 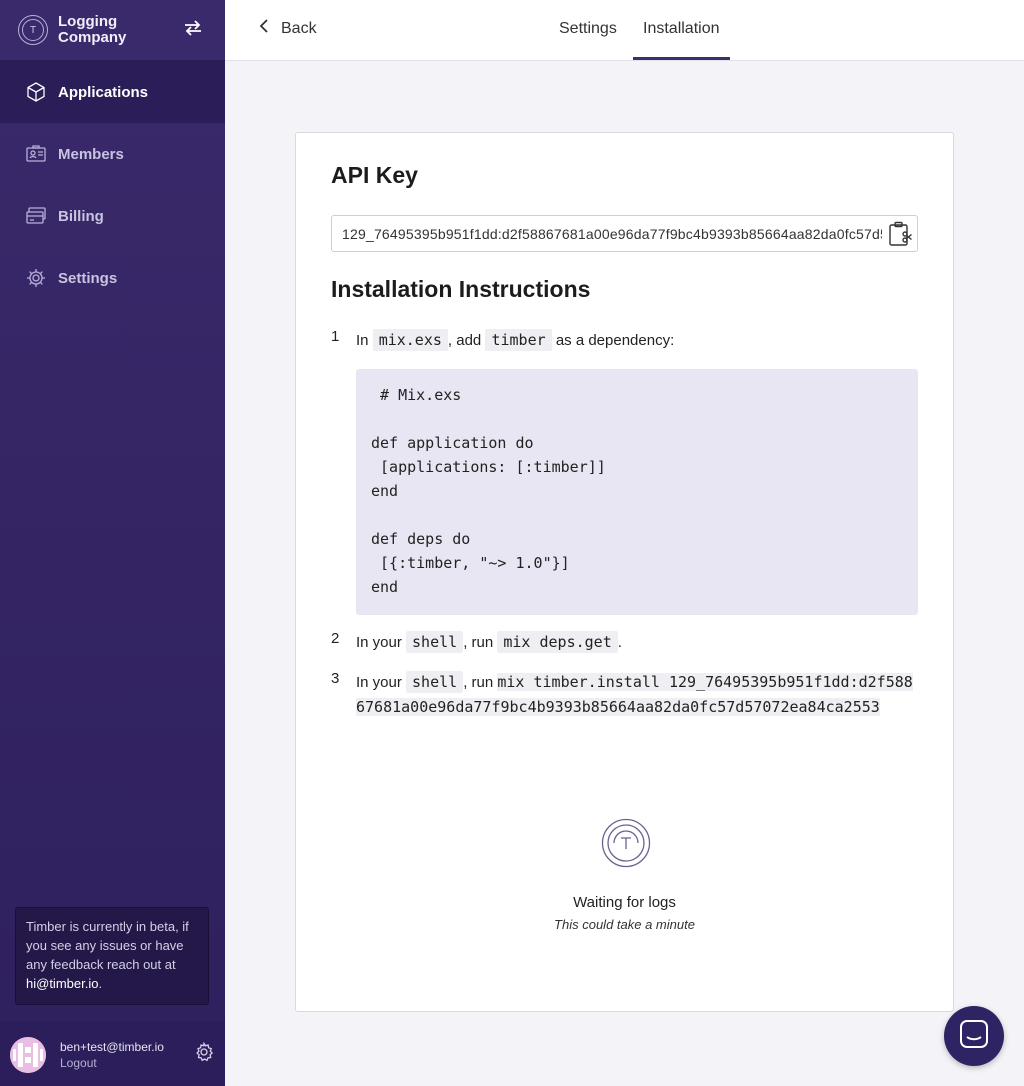 I want to click on instructions-title: Installation Instructions, so click(x=461, y=289).